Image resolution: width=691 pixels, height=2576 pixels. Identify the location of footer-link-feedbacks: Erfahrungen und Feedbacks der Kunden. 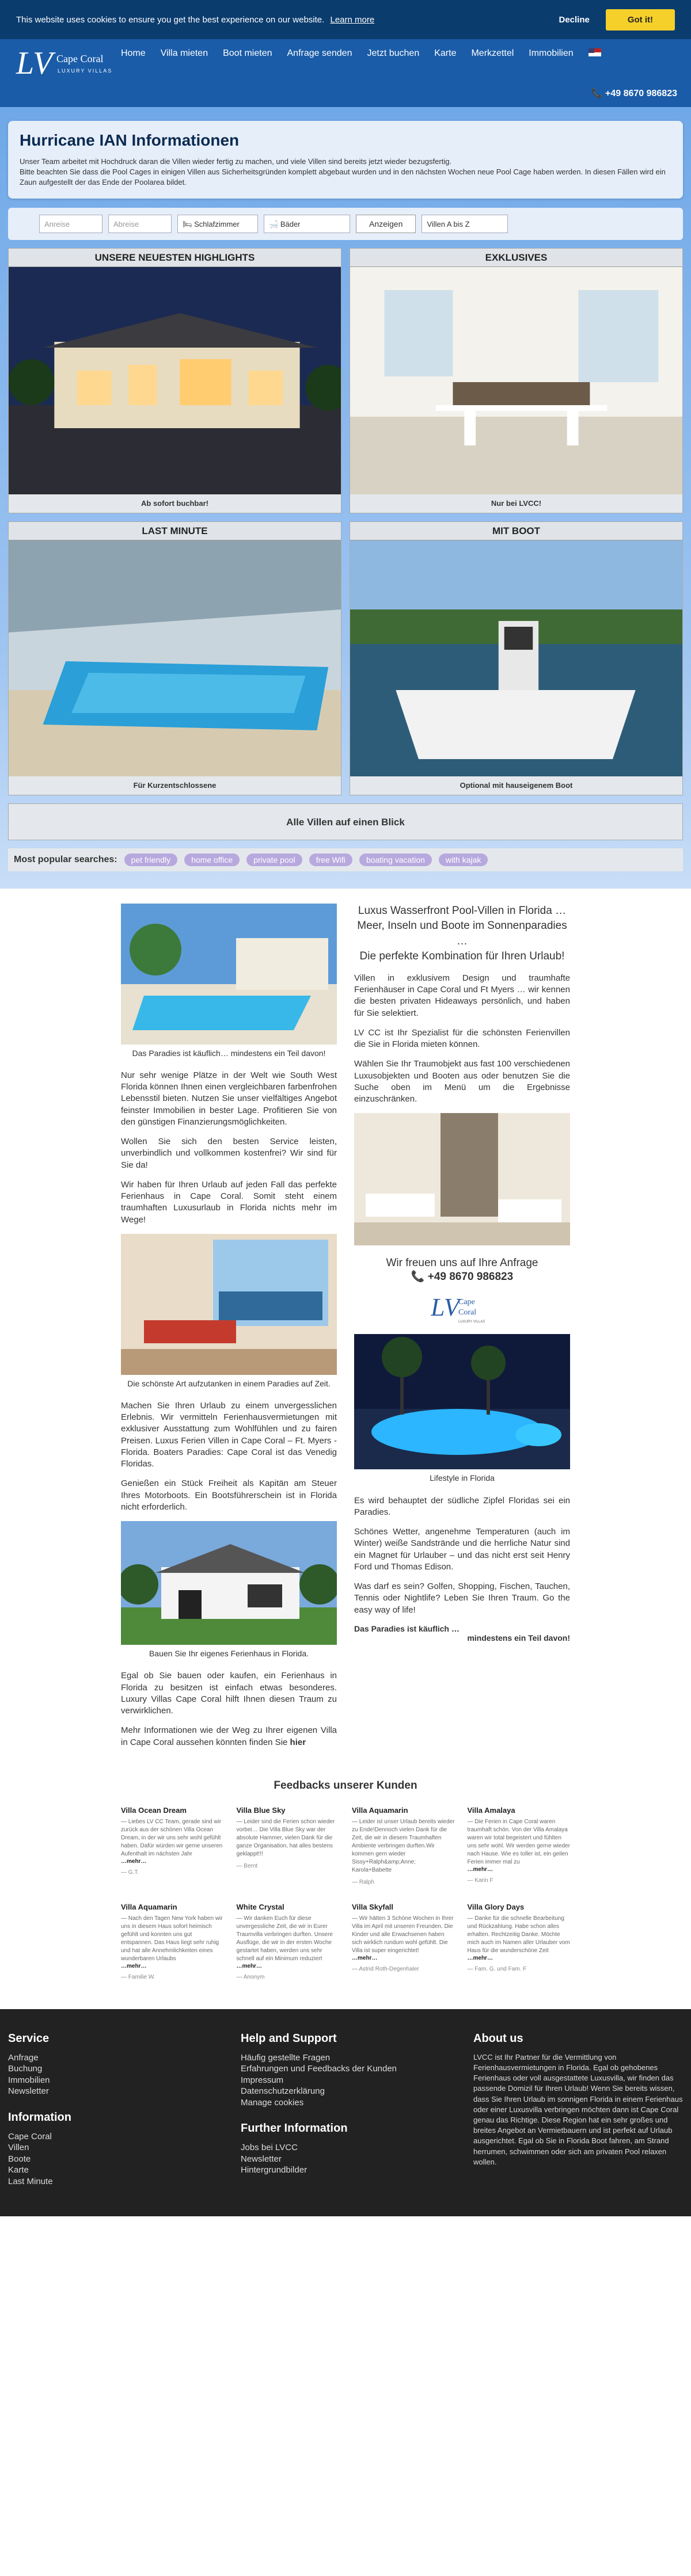
(345, 2069).